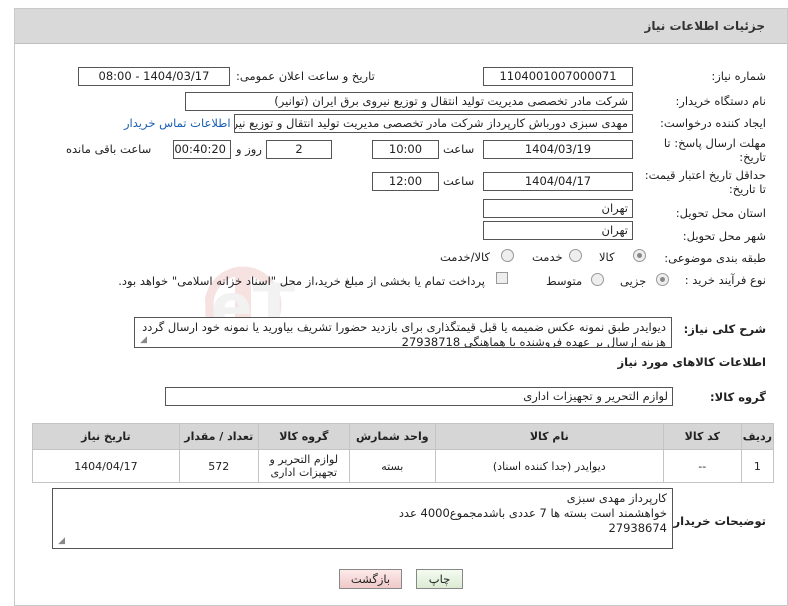  I want to click on process-medium-label: متوسط, so click(564, 281).